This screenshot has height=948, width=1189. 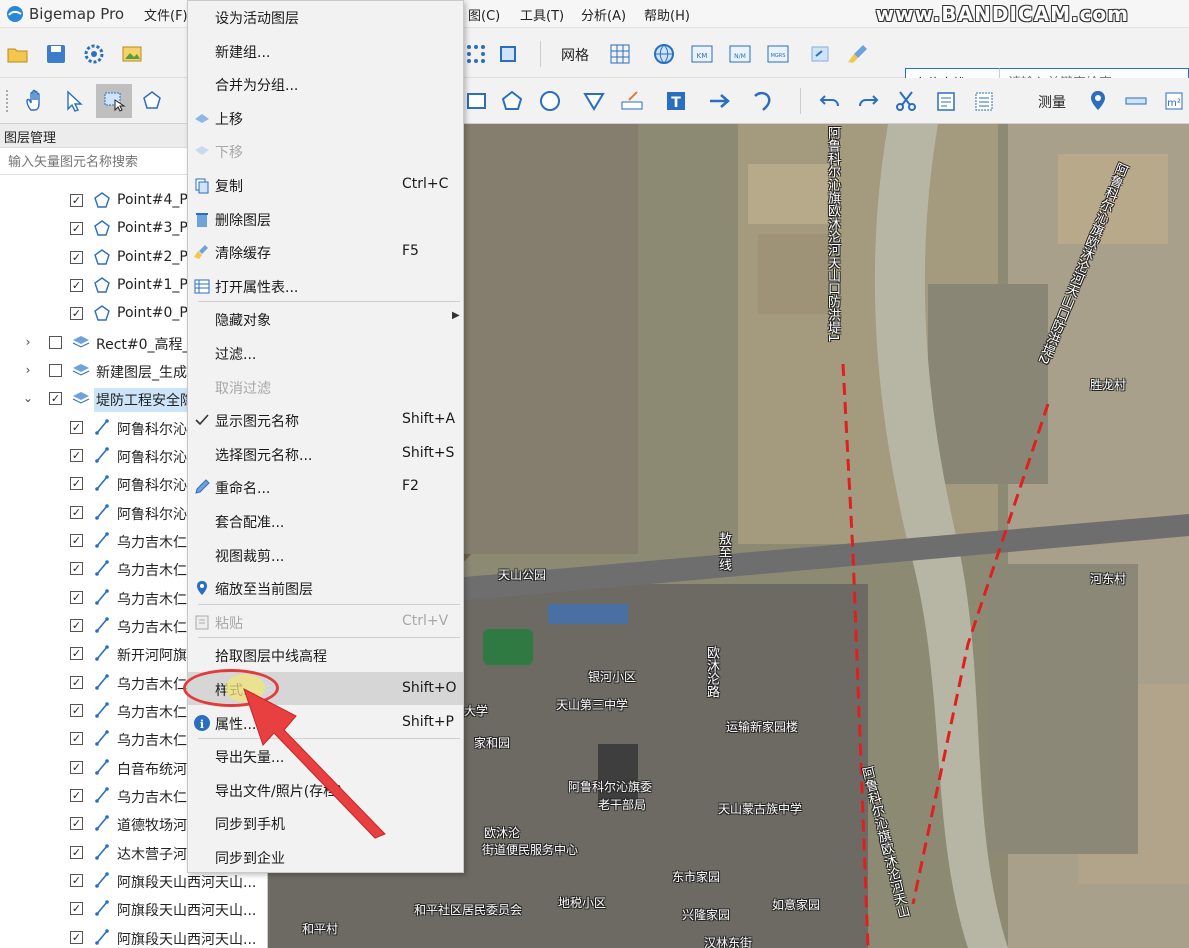 I want to click on point-grid-icon, so click(x=476, y=54).